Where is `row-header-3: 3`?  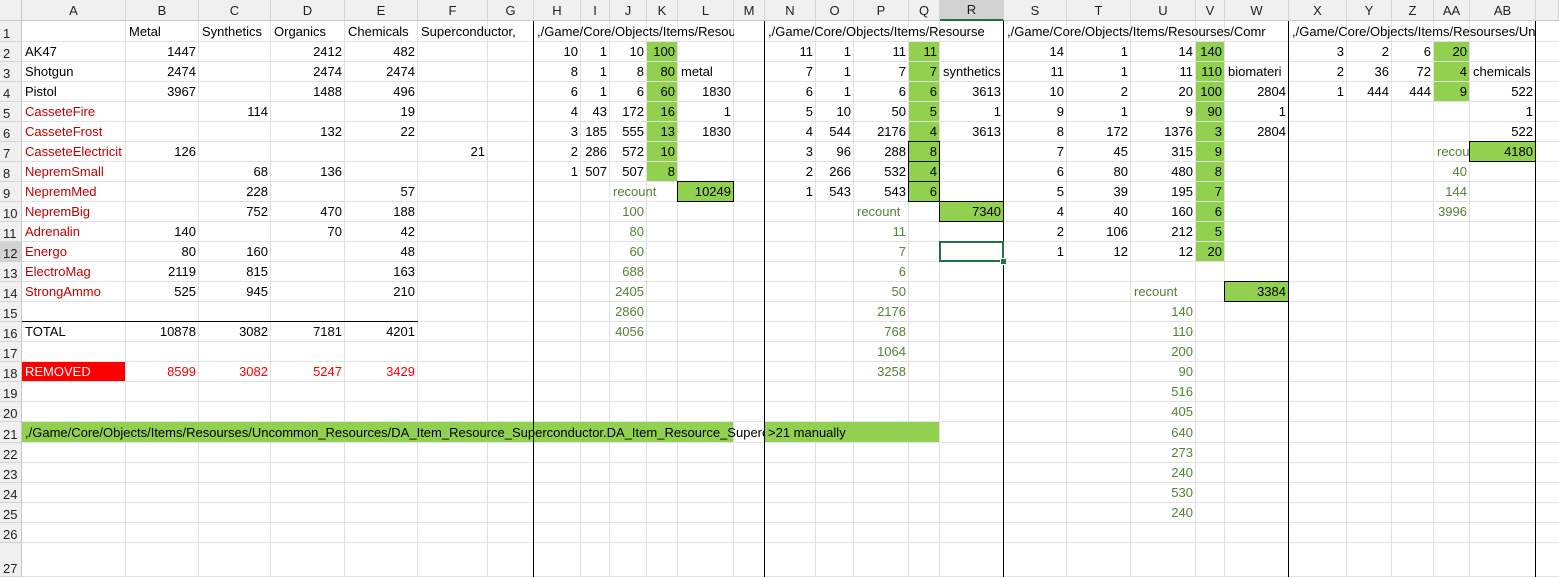 row-header-3: 3 is located at coordinates (11, 72).